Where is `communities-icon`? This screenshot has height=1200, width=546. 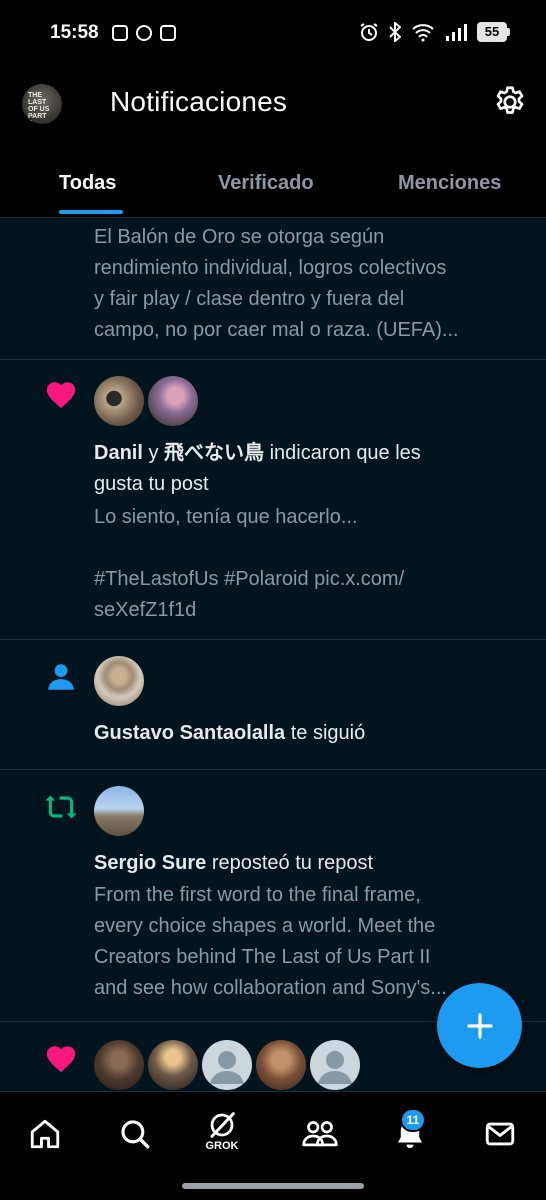
communities-icon is located at coordinates (320, 1134).